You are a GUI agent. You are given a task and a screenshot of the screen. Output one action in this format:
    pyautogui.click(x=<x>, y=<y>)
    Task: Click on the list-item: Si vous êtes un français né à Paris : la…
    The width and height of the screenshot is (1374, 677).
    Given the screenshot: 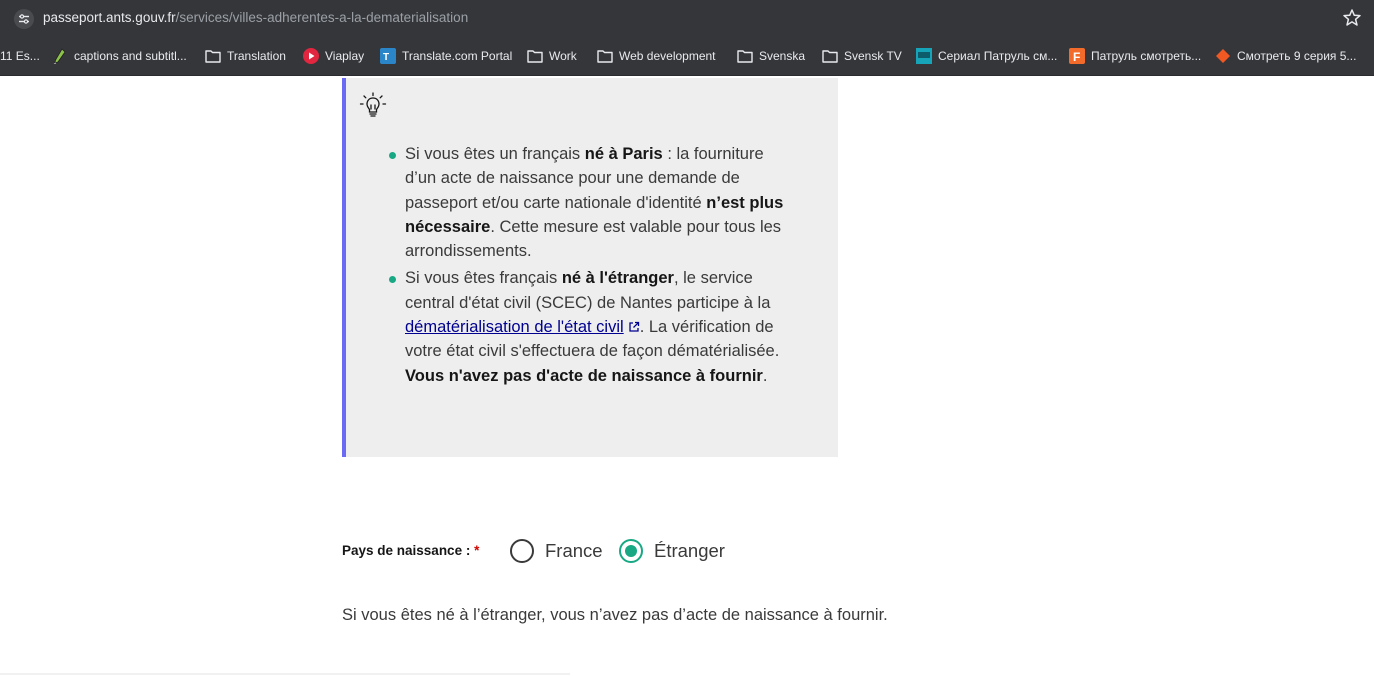 What is the action you would take?
    pyautogui.click(x=587, y=202)
    